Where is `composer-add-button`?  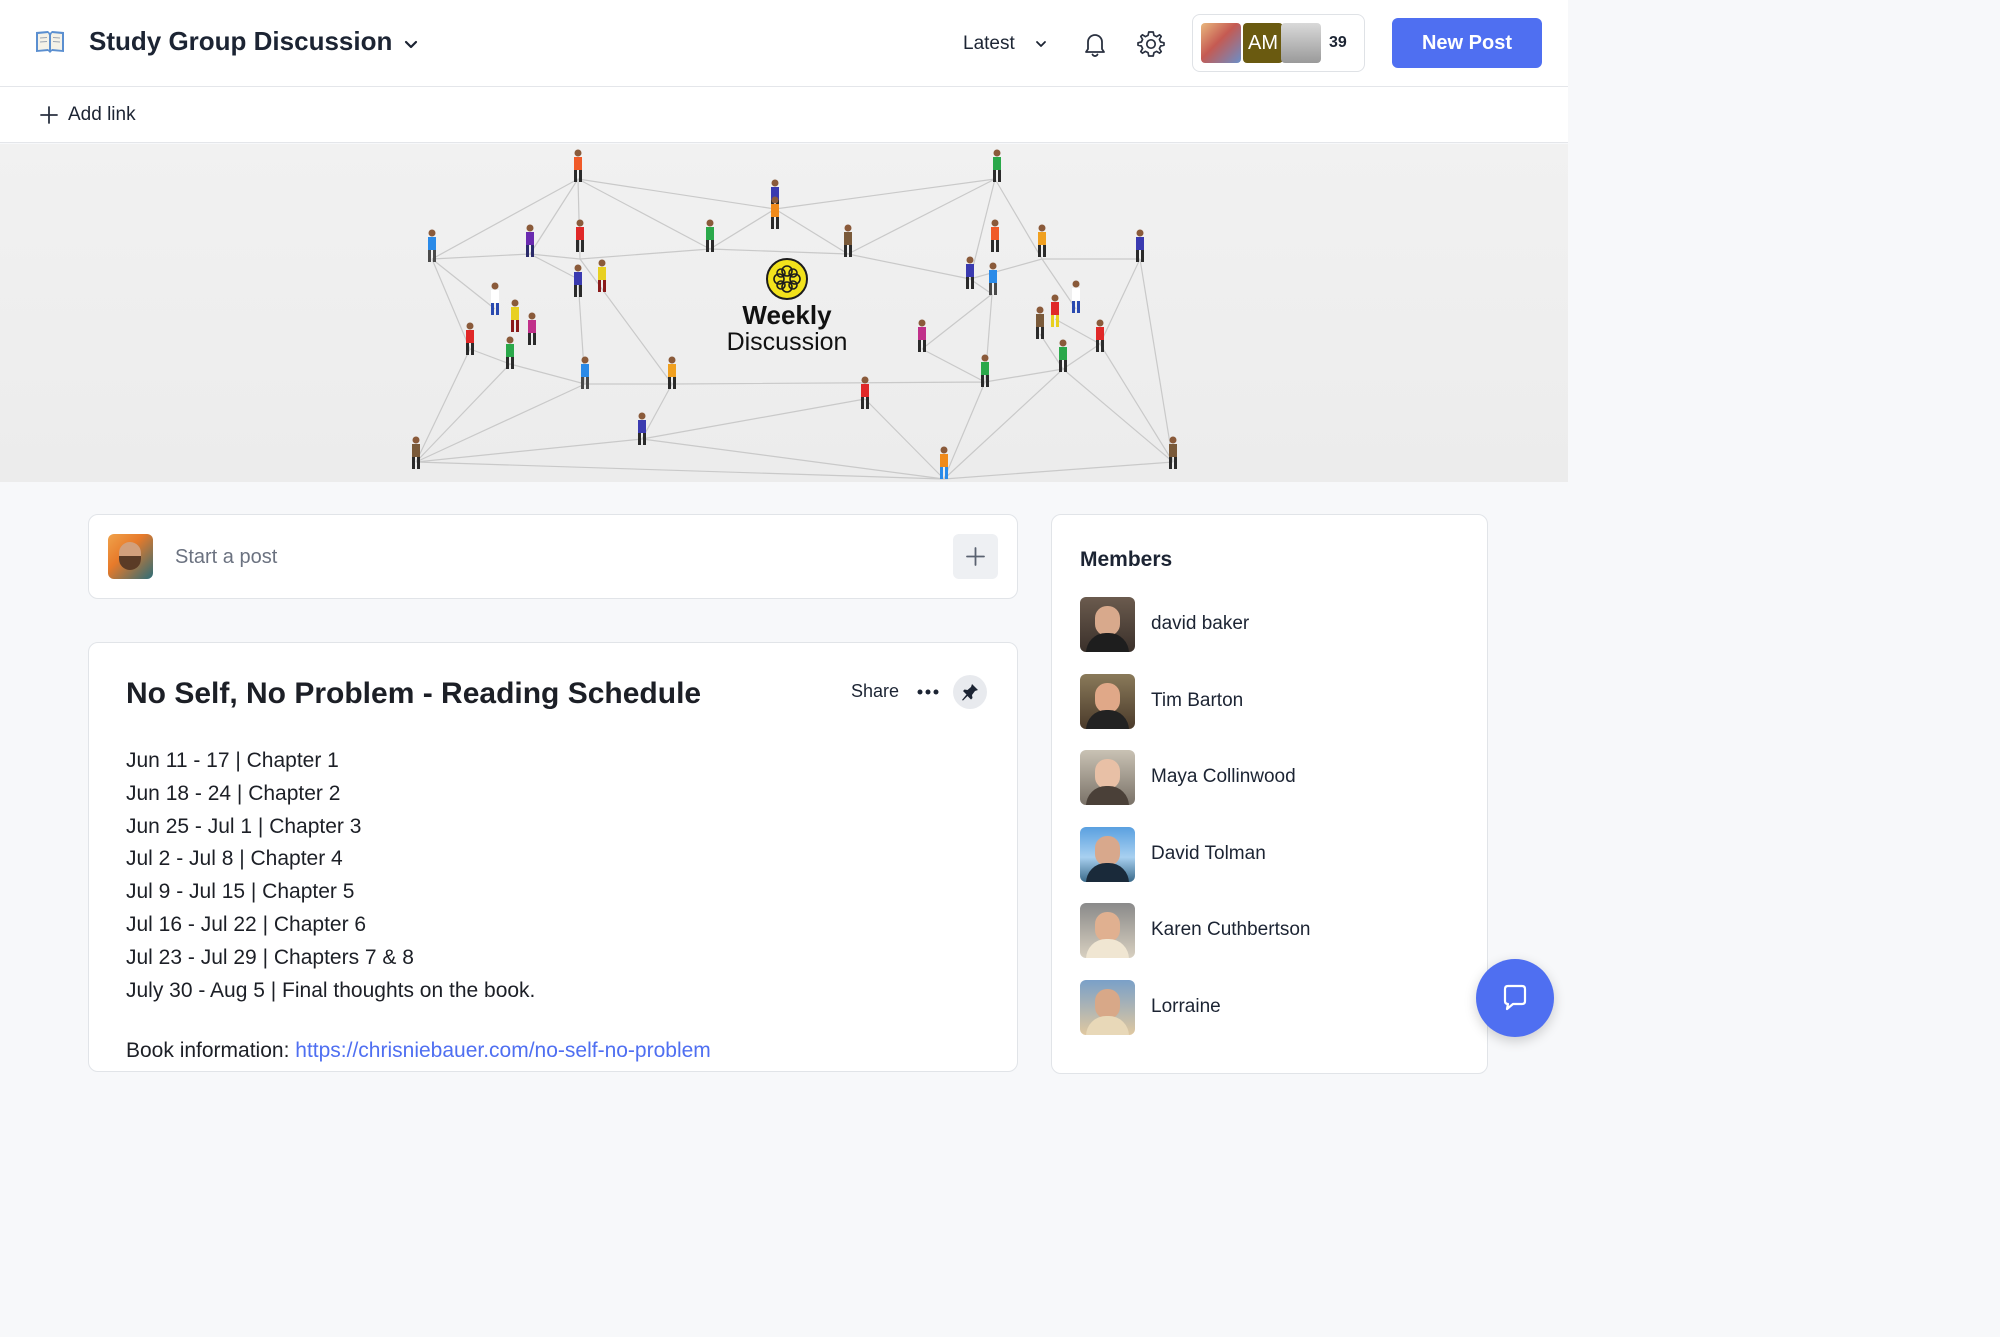 composer-add-button is located at coordinates (975, 556).